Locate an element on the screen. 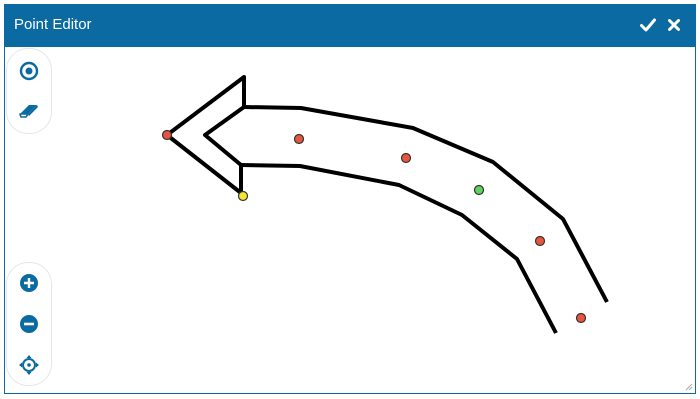 The image size is (700, 399). plus-circle-icon is located at coordinates (29, 283).